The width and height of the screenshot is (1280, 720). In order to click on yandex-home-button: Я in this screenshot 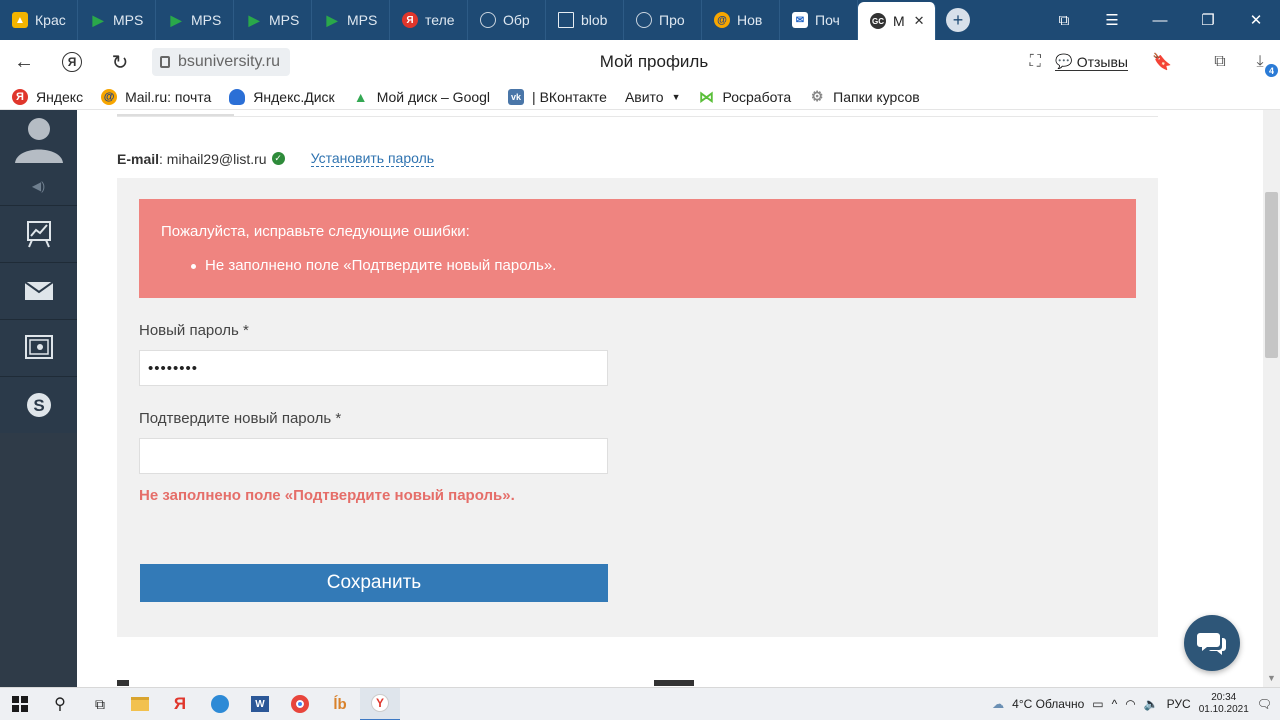, I will do `click(72, 62)`.